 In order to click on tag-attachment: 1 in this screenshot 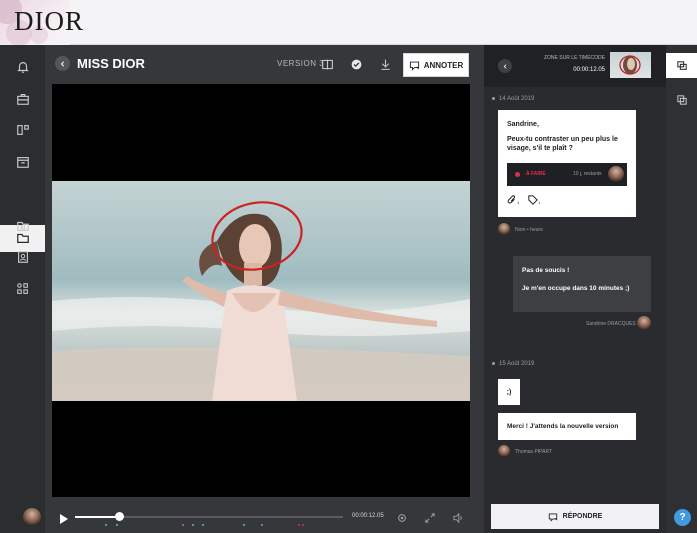, I will do `click(534, 200)`.